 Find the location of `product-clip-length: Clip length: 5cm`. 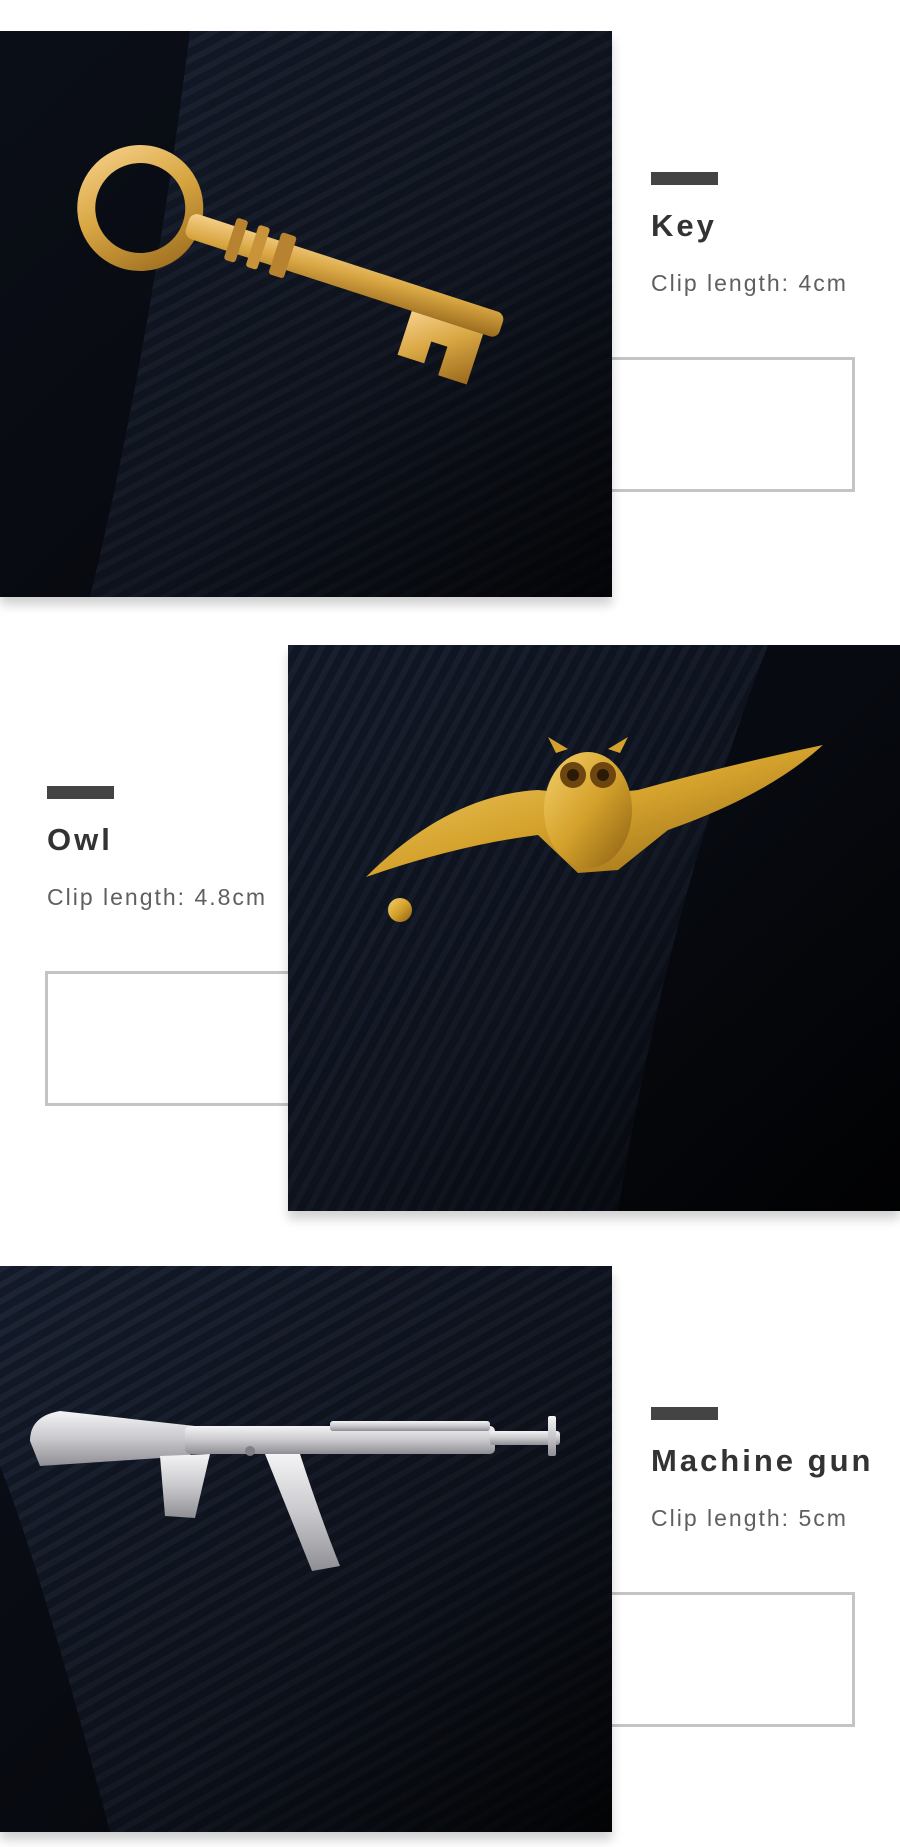

product-clip-length: Clip length: 5cm is located at coordinates (749, 1518).